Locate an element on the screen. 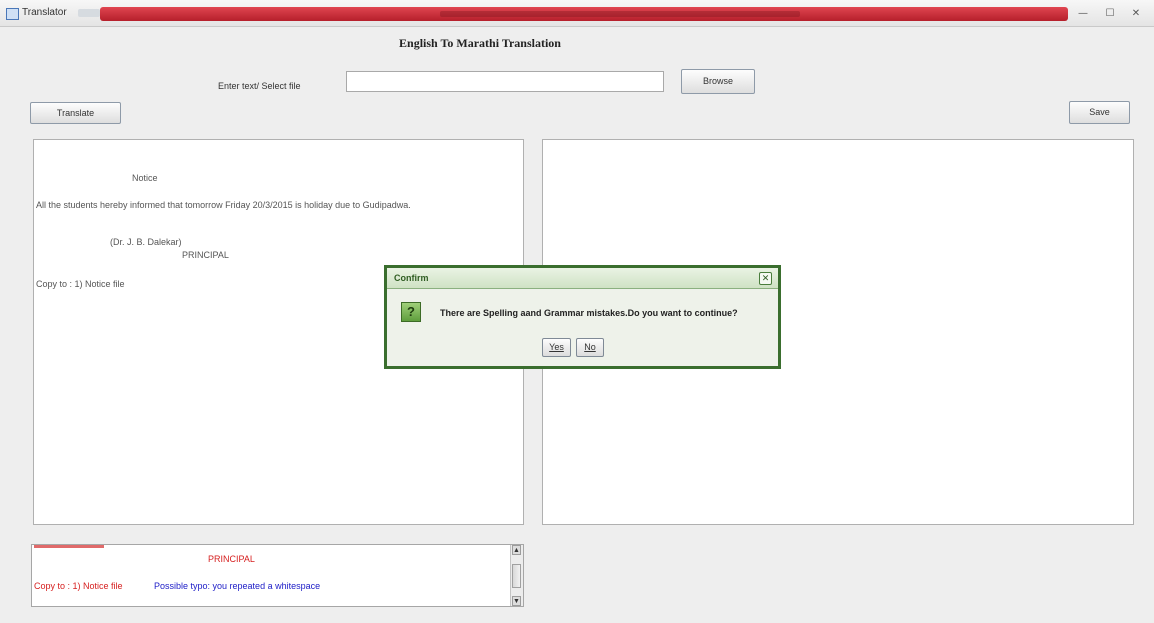 Image resolution: width=1154 pixels, height=623 pixels. maximize-button: ☐ is located at coordinates (1110, 13).